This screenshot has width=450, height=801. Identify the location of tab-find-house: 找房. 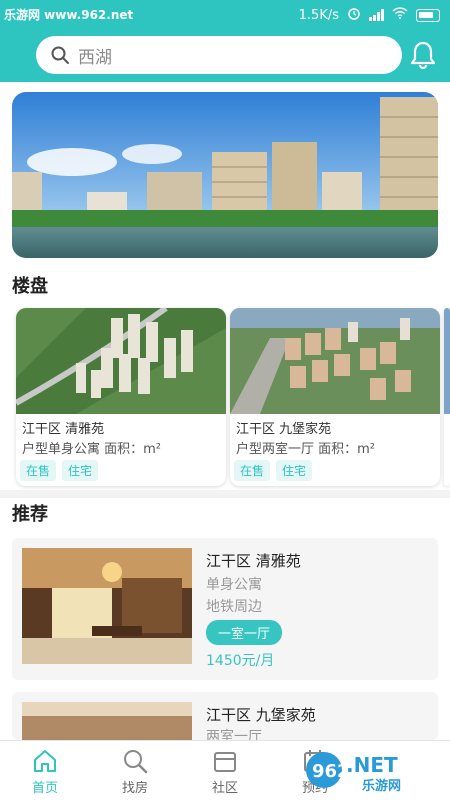
(135, 771).